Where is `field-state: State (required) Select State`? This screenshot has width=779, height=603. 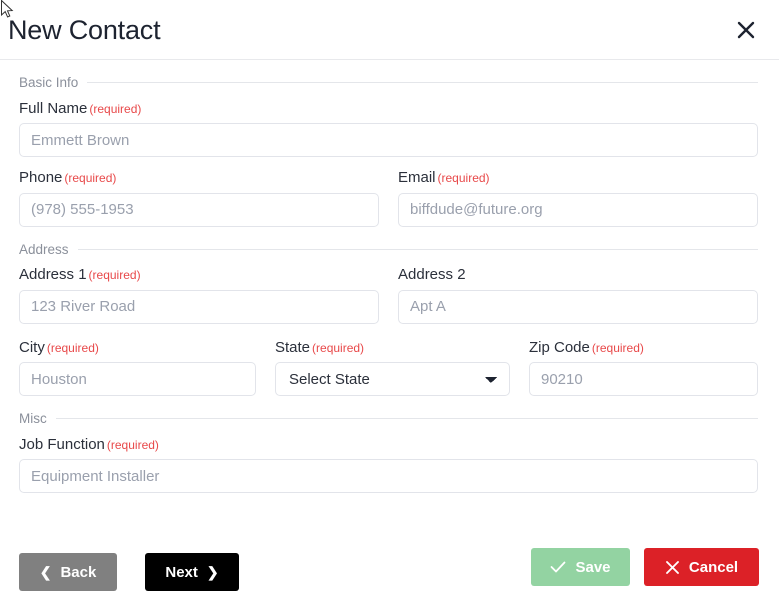
field-state: State (required) Select State is located at coordinates (392, 367).